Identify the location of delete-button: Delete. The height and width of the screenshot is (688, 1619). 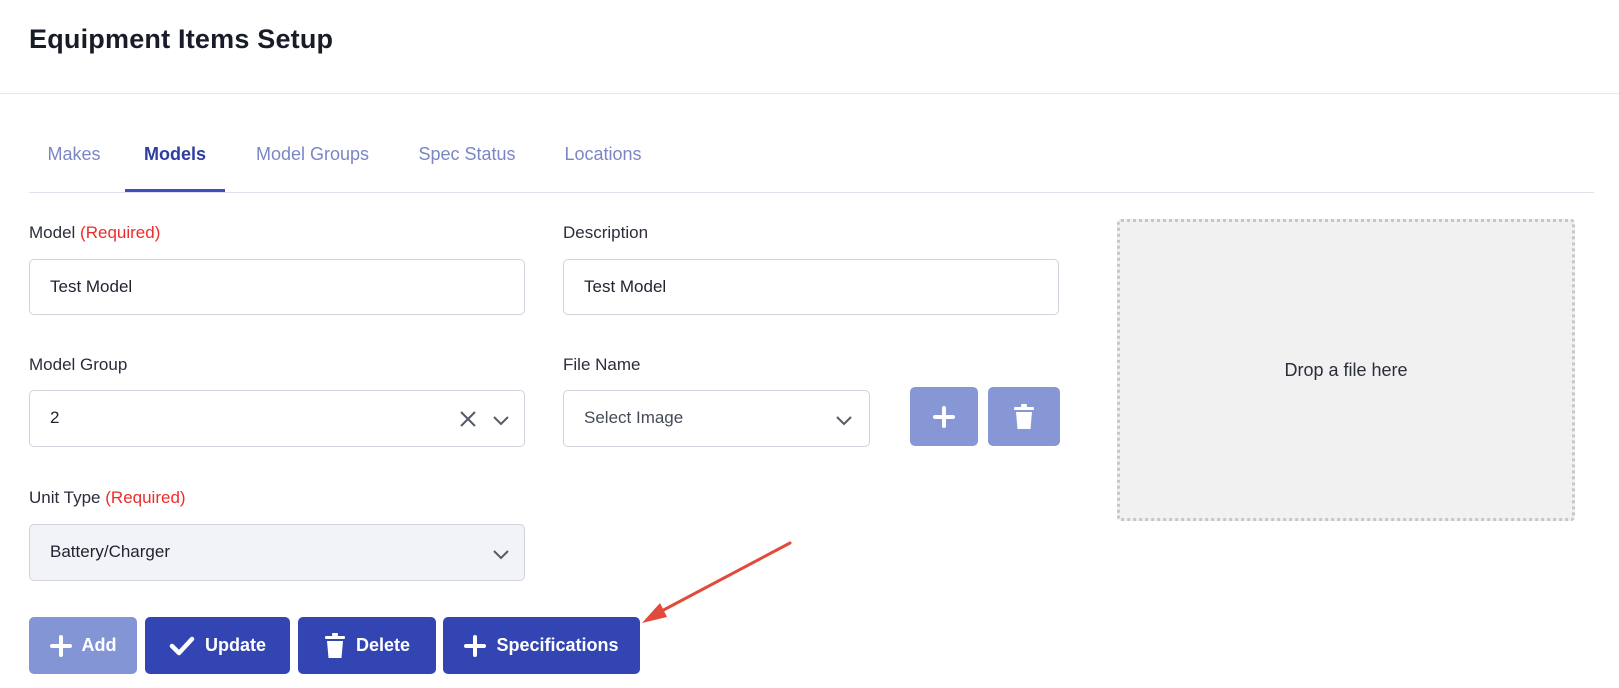
(367, 645).